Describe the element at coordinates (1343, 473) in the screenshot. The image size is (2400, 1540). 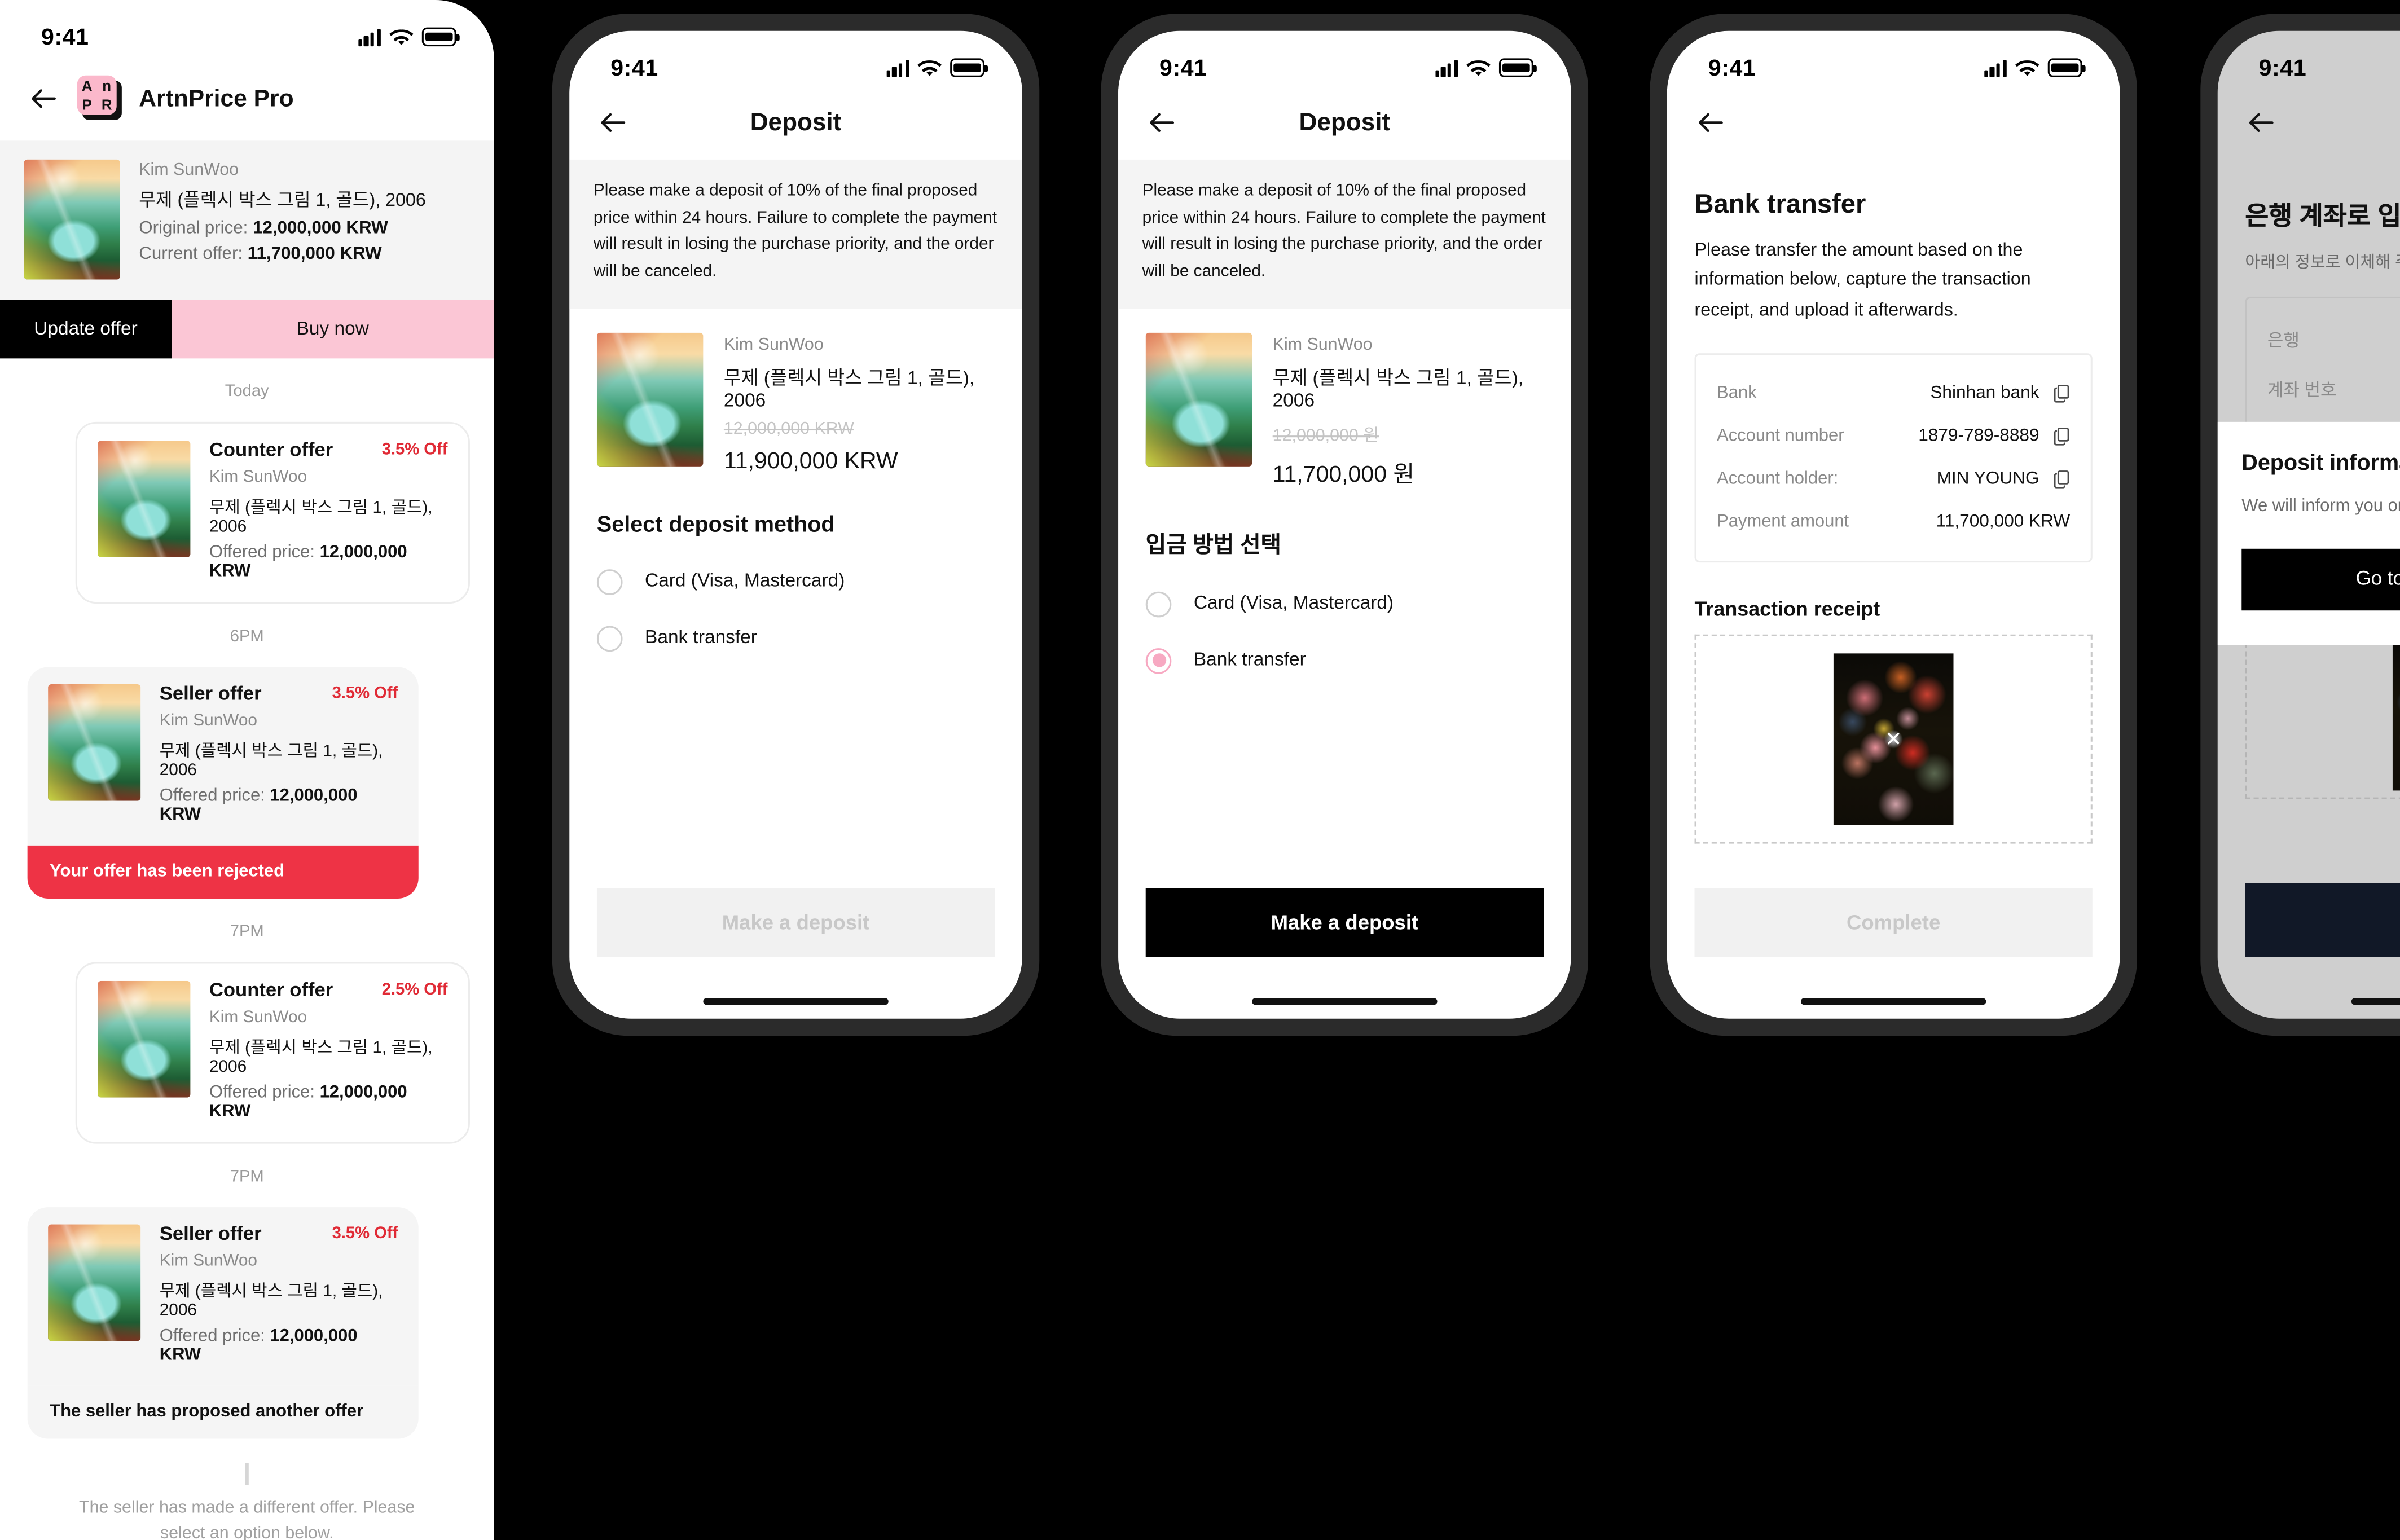
I see `final-price: 11,700,000 원` at that location.